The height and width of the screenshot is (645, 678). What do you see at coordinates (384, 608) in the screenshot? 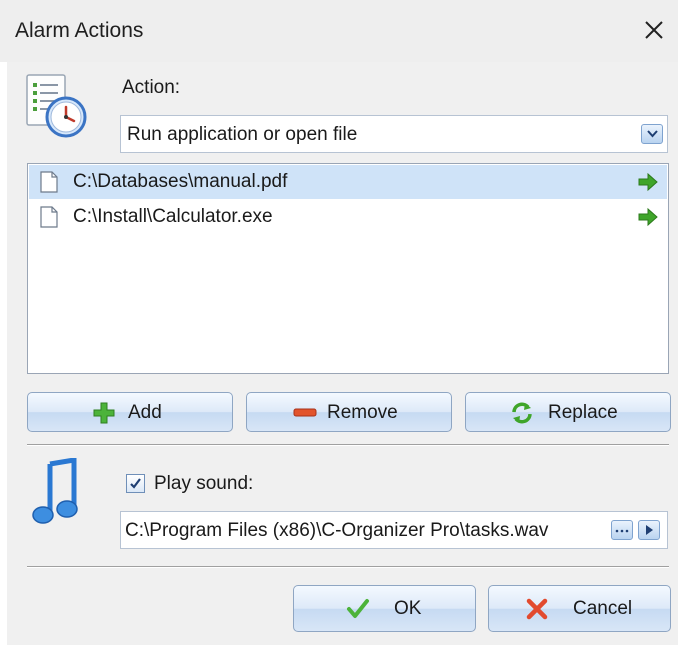
I see `ok-button: OK` at bounding box center [384, 608].